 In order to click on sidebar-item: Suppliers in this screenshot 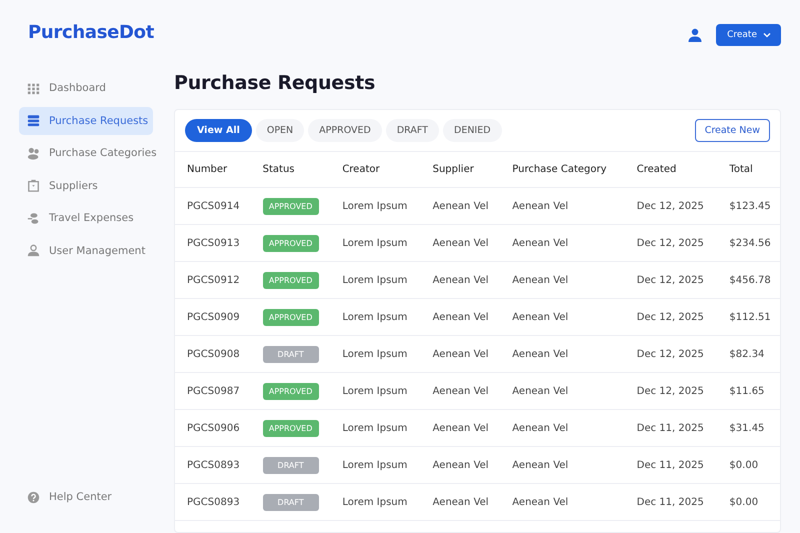, I will do `click(86, 186)`.